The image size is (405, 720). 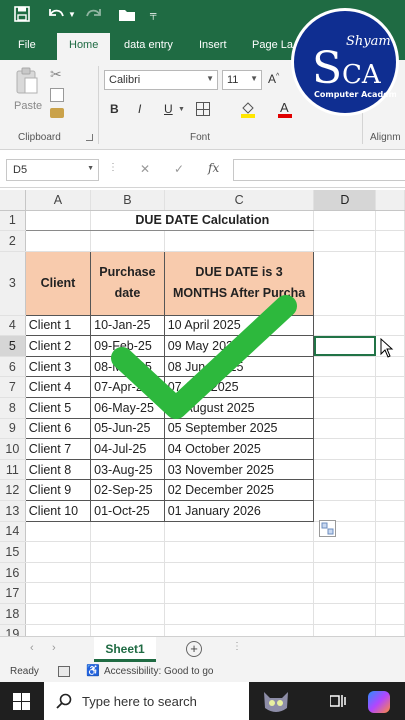 I want to click on cancel-icon: ✕, so click(x=145, y=169).